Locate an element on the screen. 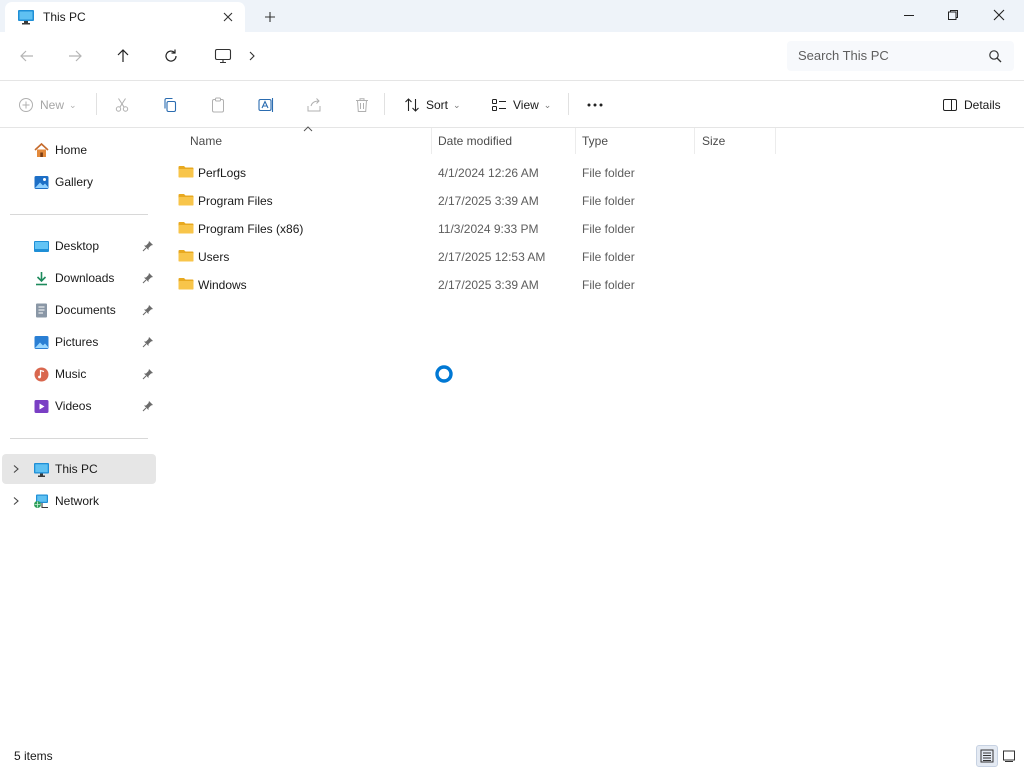  sidebar-item-label: Home is located at coordinates (71, 150).